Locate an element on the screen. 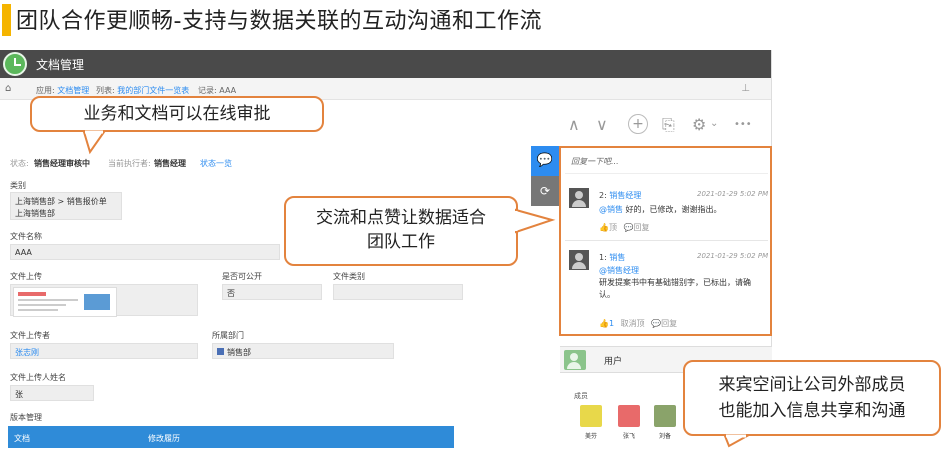 This screenshot has width=950, height=450. executor-value: 销售经理 is located at coordinates (170, 163).